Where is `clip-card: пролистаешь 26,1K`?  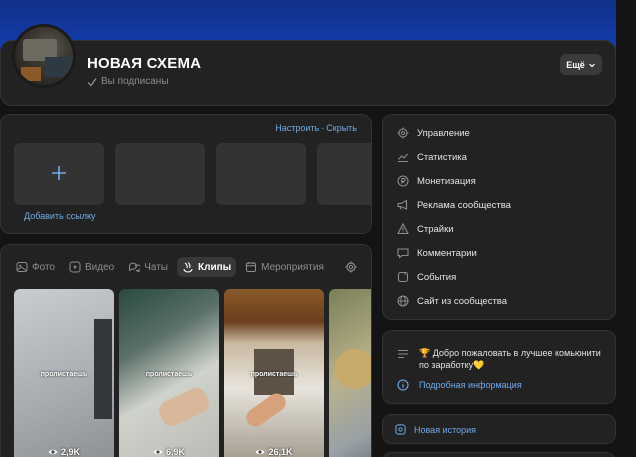 clip-card: пролистаешь 26,1K is located at coordinates (274, 373).